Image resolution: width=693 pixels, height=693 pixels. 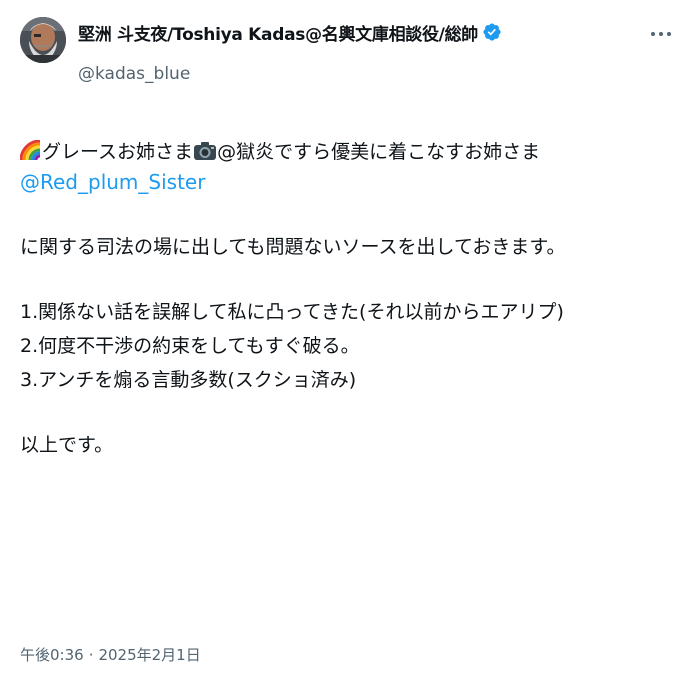 I want to click on tweet-sentence: に関する司法の場に出しても問題ないソースを出しておきます。, so click(x=293, y=247).